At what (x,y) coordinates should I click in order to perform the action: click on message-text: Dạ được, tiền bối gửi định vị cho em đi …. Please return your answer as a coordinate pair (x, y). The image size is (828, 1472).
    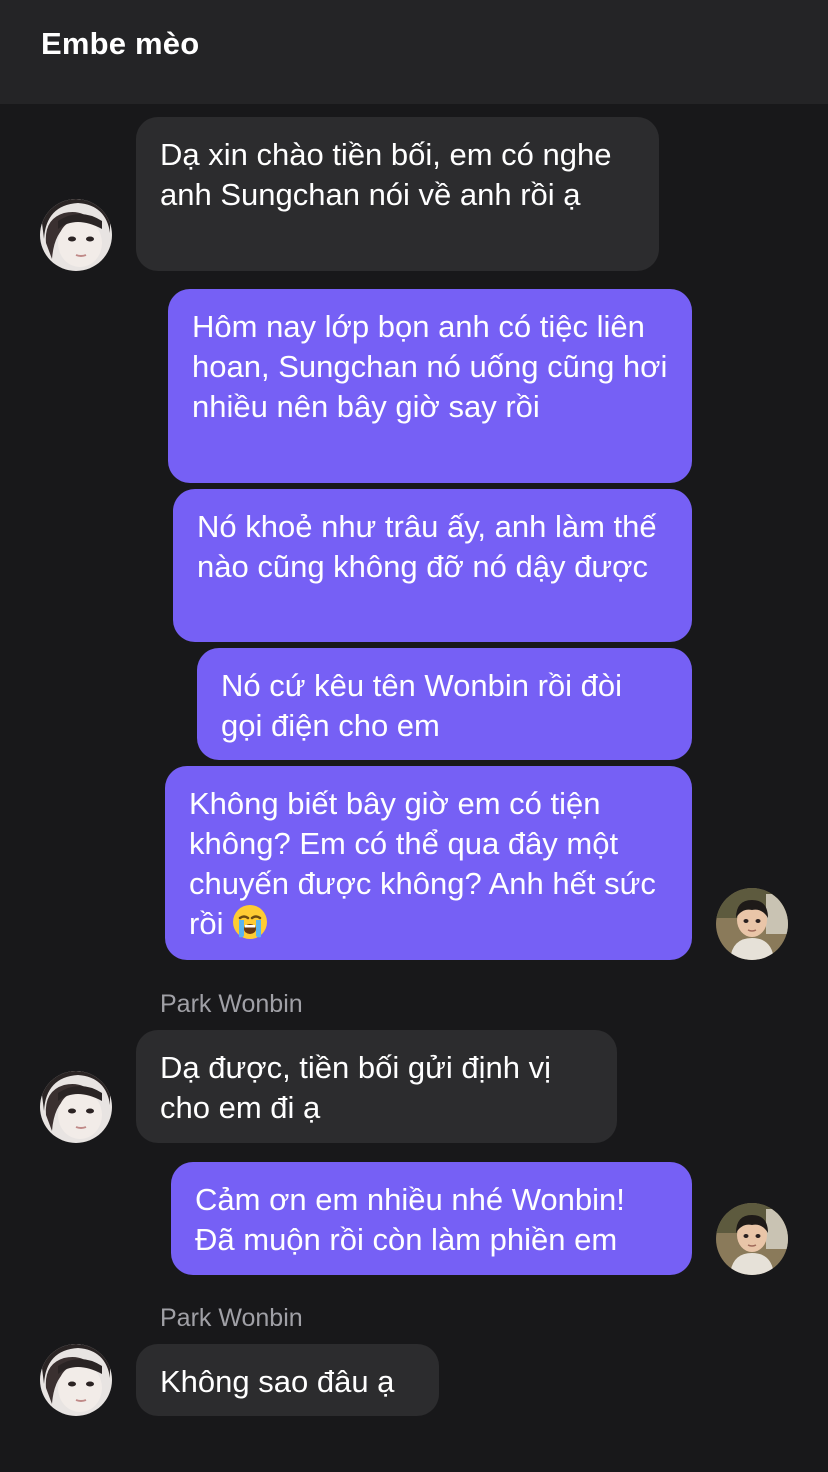
    Looking at the image, I should click on (355, 1087).